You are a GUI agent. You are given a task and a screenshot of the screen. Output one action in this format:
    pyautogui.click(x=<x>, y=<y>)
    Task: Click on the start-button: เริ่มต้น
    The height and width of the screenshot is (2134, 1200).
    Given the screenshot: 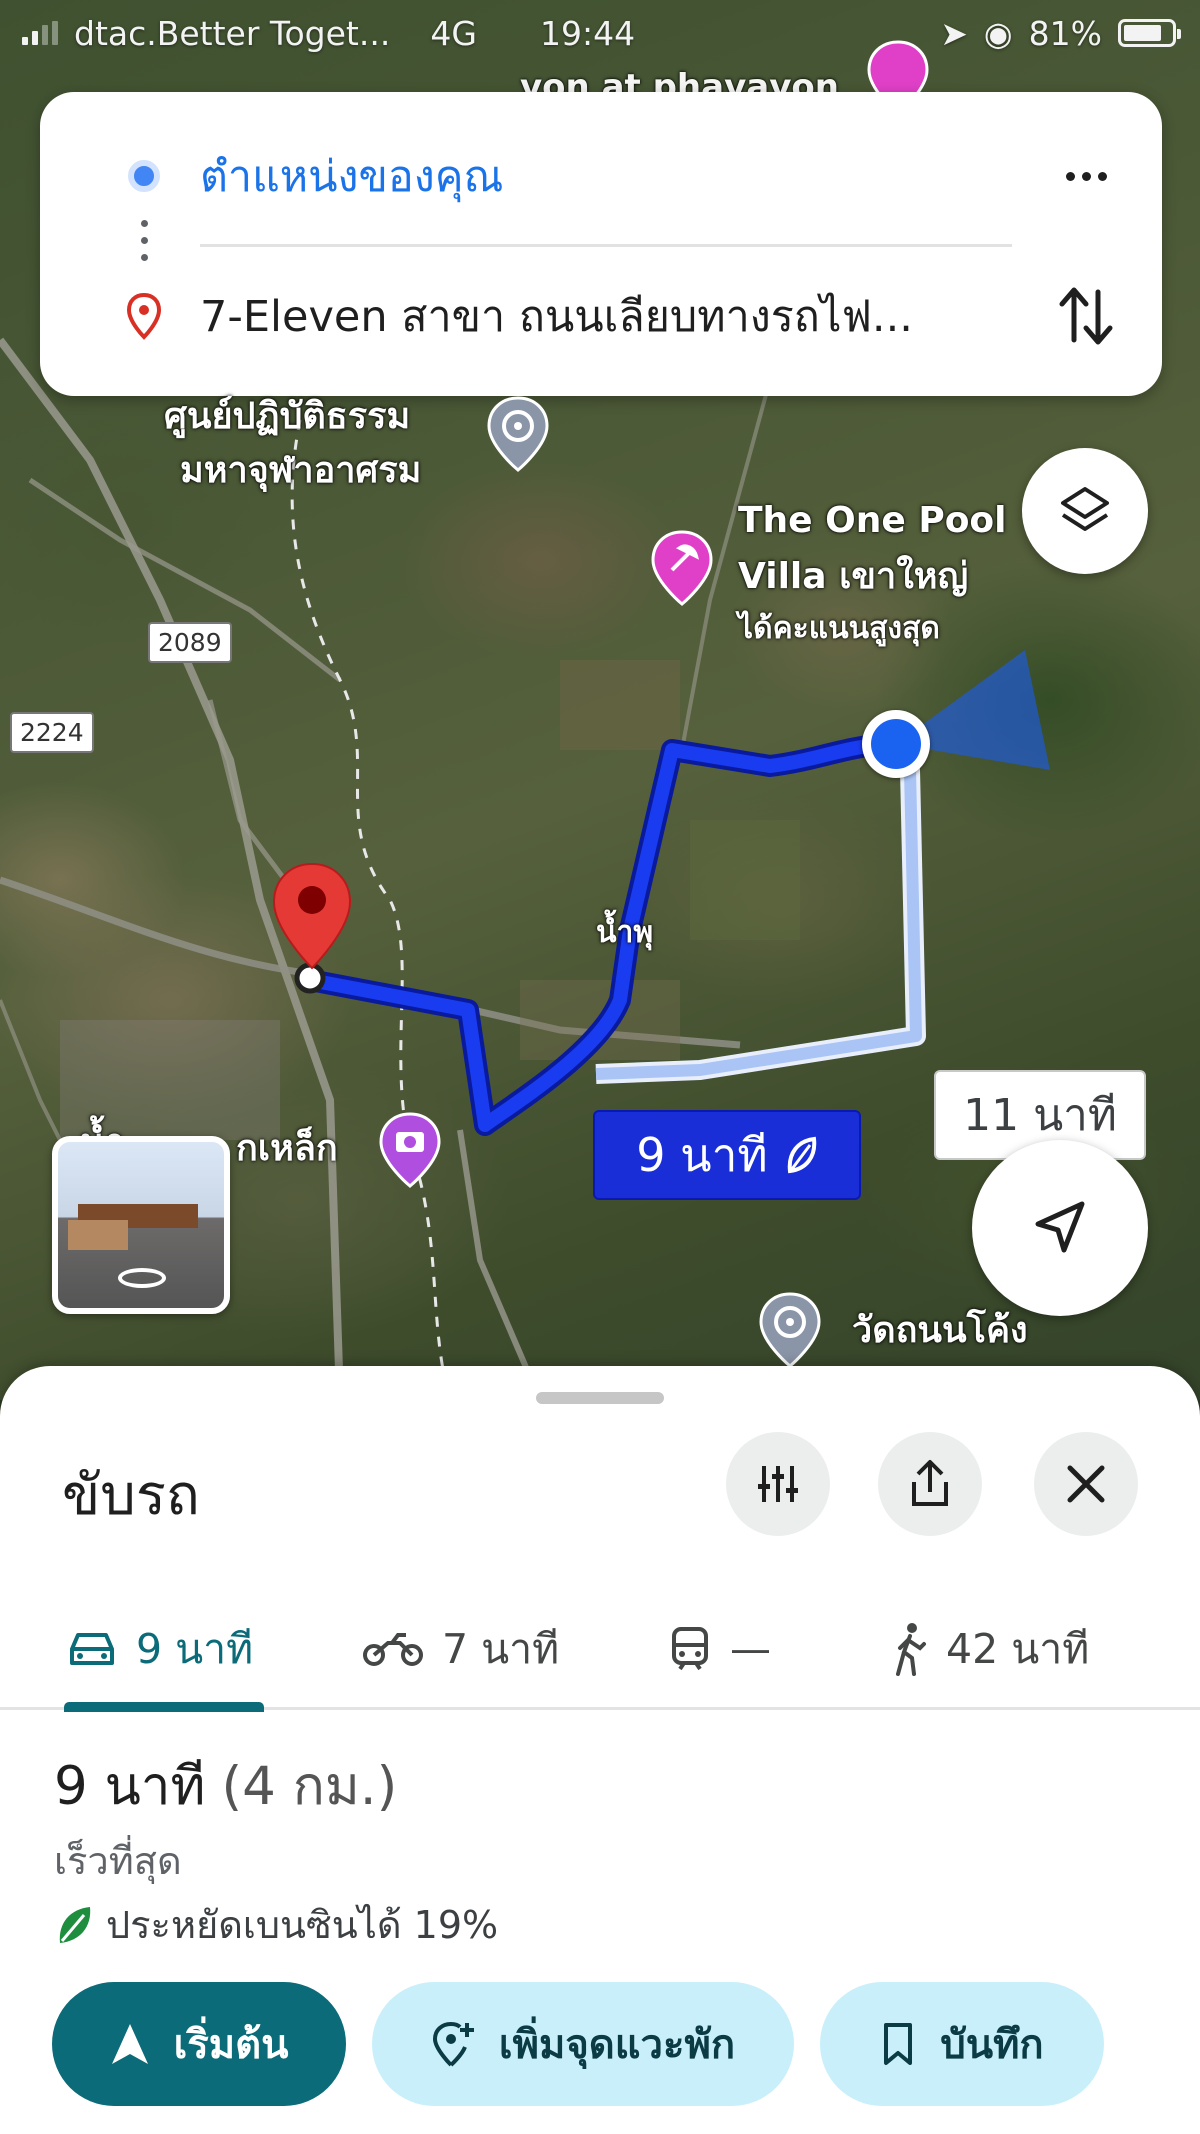 What is the action you would take?
    pyautogui.click(x=199, y=2044)
    